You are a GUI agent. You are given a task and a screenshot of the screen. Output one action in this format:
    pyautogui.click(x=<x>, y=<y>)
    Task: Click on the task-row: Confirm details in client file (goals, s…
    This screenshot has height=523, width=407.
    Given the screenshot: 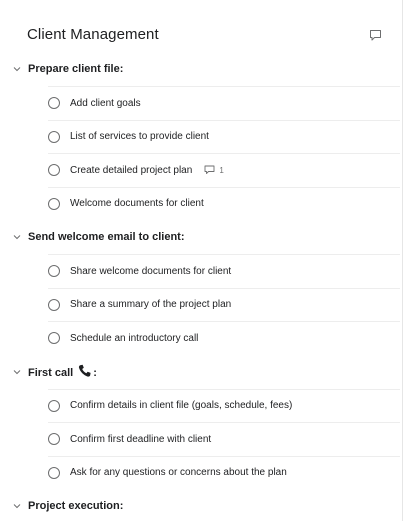 What is the action you would take?
    pyautogui.click(x=224, y=405)
    